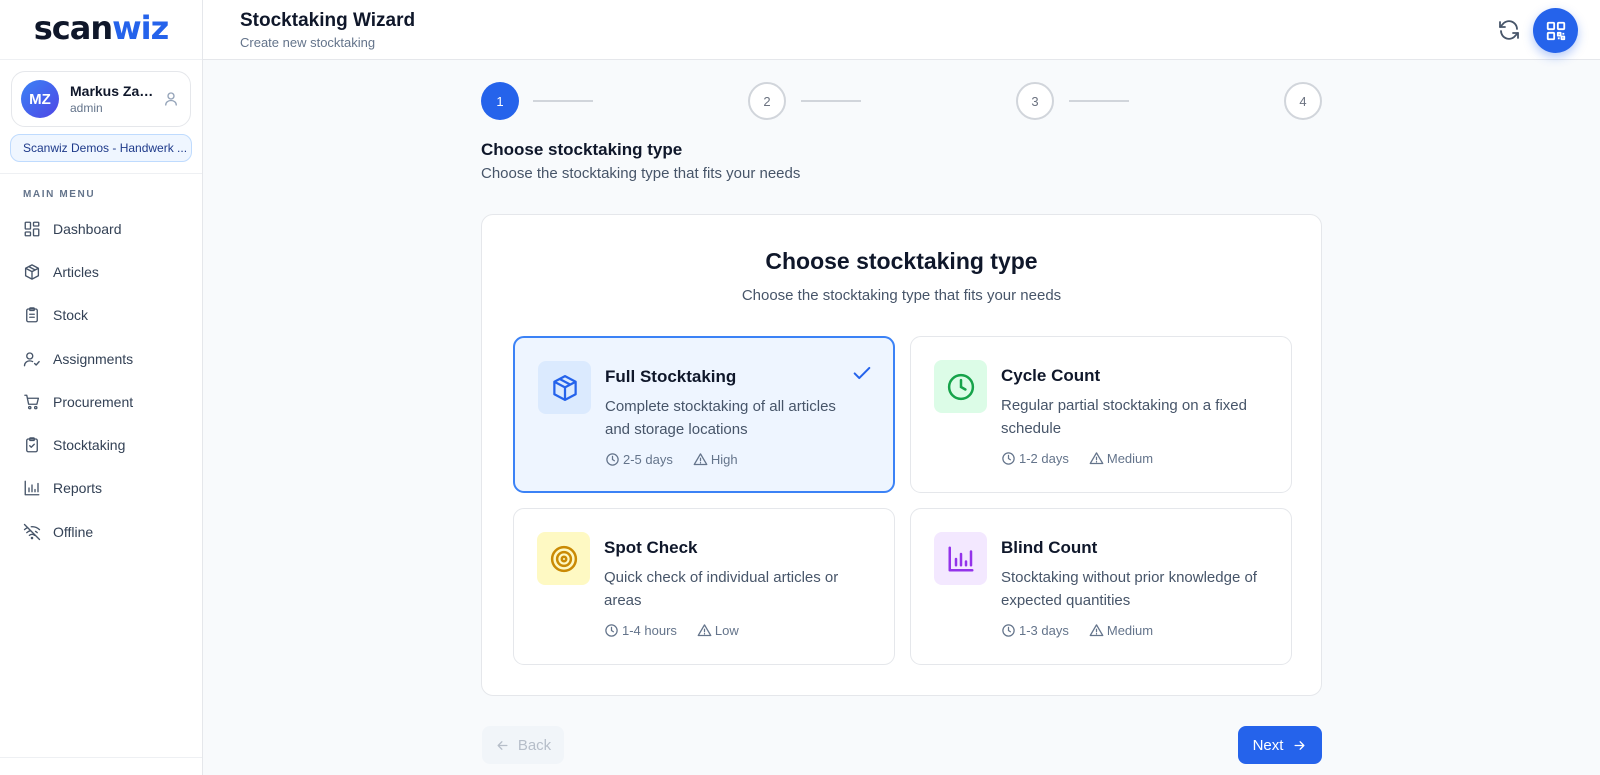 The width and height of the screenshot is (1600, 775). What do you see at coordinates (101, 271) in the screenshot?
I see `sidebar-item-articles: Articles` at bounding box center [101, 271].